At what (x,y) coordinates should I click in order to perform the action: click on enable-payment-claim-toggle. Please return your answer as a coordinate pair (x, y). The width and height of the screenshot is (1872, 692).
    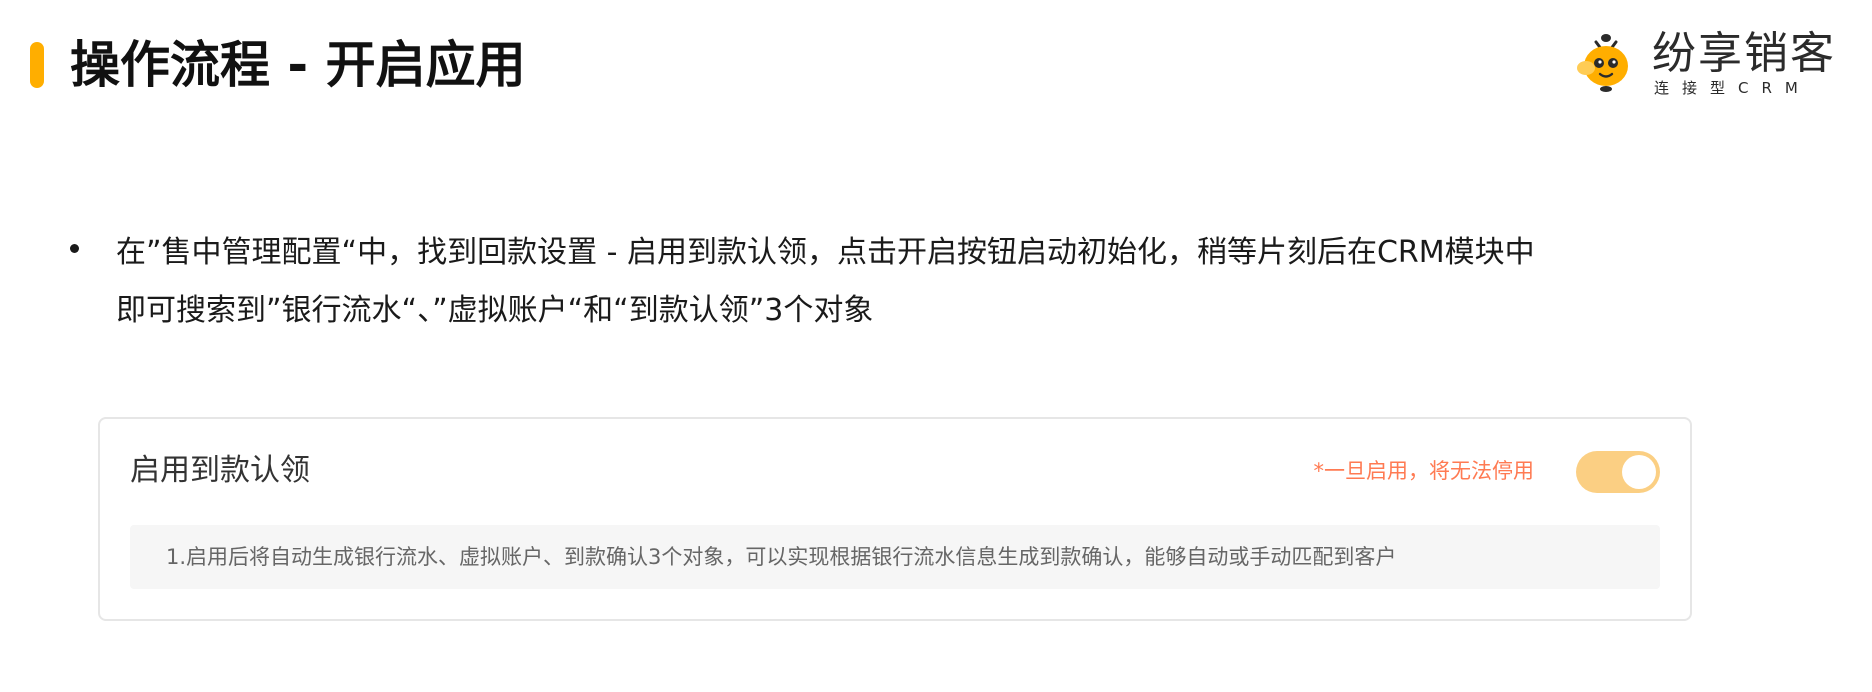
    Looking at the image, I should click on (1618, 472).